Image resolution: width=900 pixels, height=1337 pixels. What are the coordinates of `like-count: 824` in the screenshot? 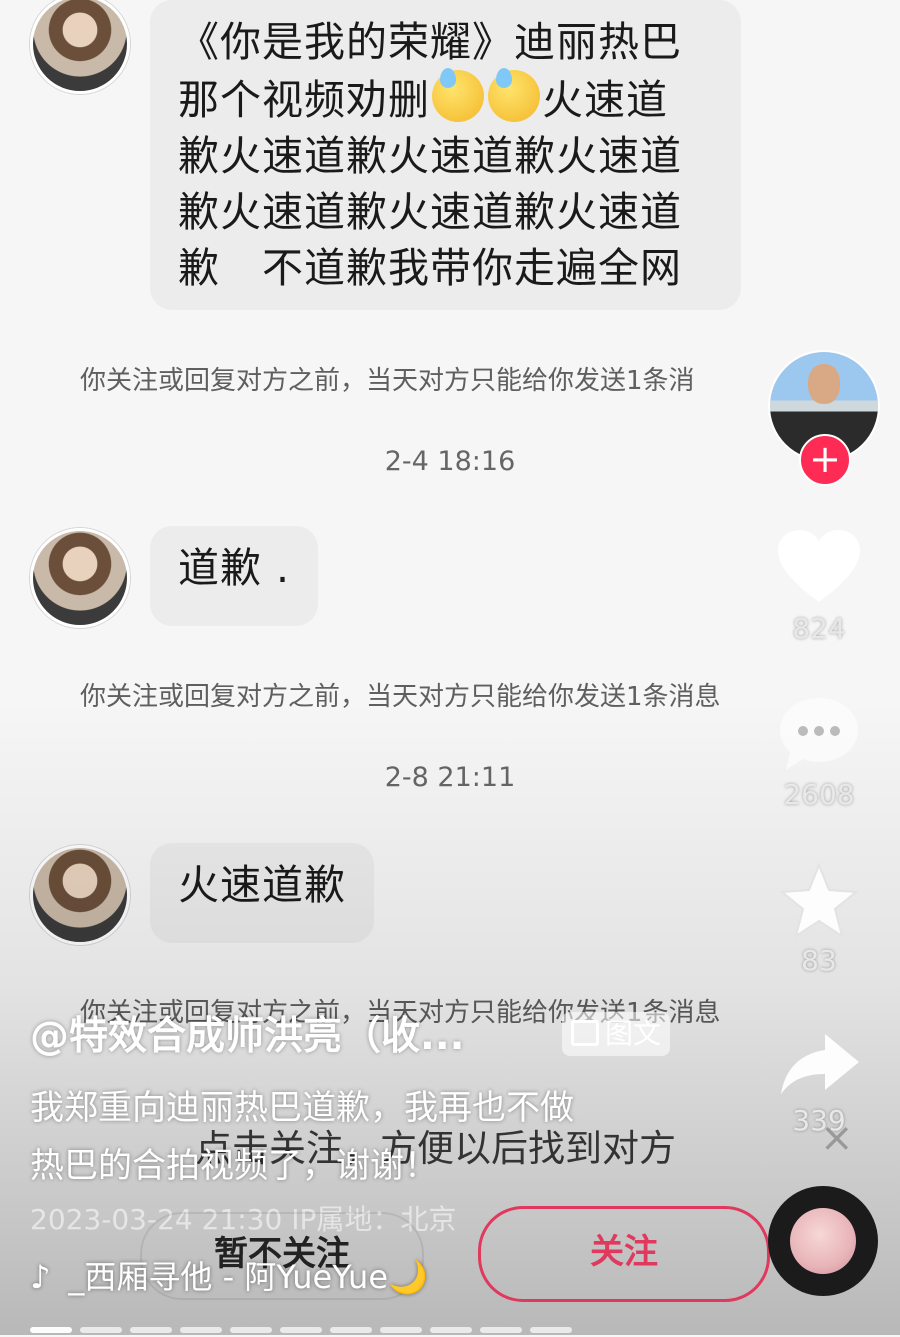 It's located at (819, 628).